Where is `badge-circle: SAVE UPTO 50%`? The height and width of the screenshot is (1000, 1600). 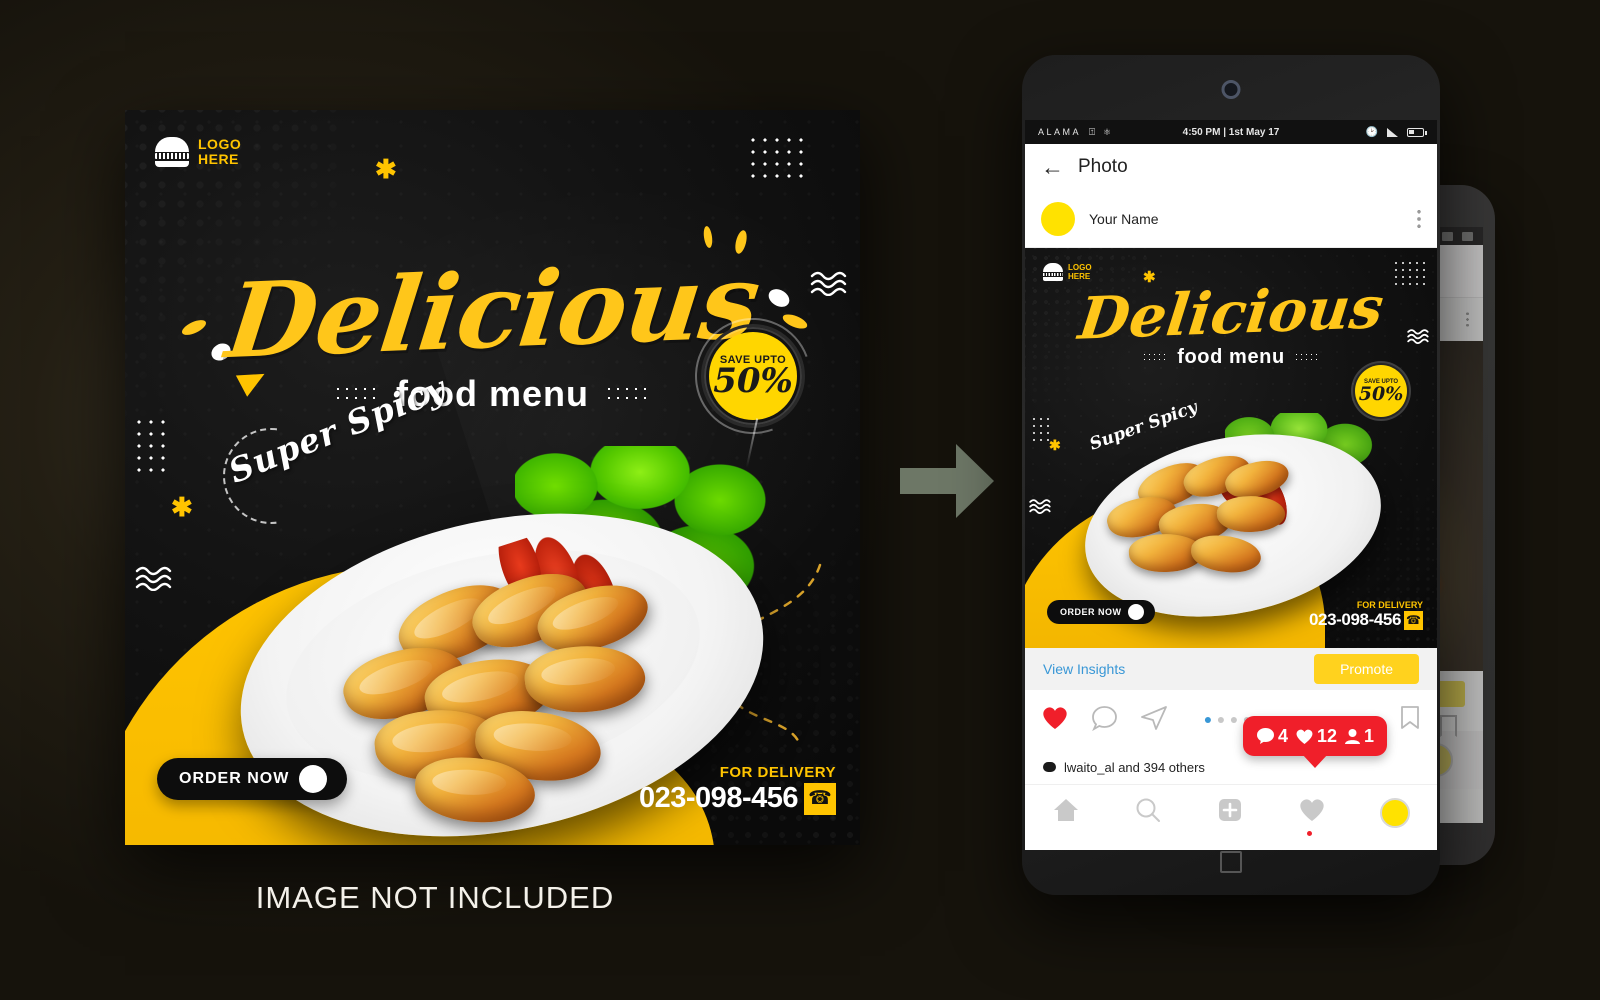
badge-circle: SAVE UPTO 50% is located at coordinates (753, 376).